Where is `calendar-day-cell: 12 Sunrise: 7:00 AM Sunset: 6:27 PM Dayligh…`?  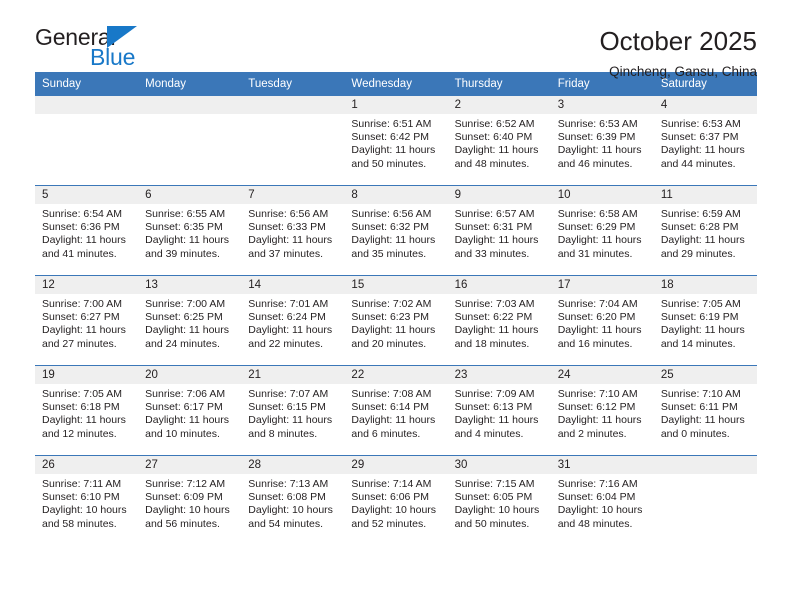 calendar-day-cell: 12 Sunrise: 7:00 AM Sunset: 6:27 PM Dayligh… is located at coordinates (87, 320).